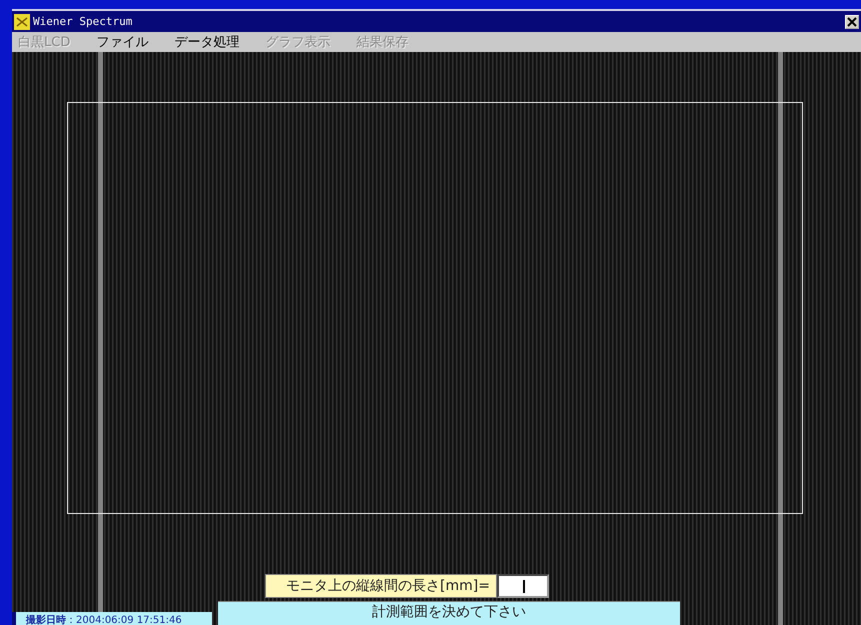 The height and width of the screenshot is (625, 861). I want to click on app-icon, so click(22, 22).